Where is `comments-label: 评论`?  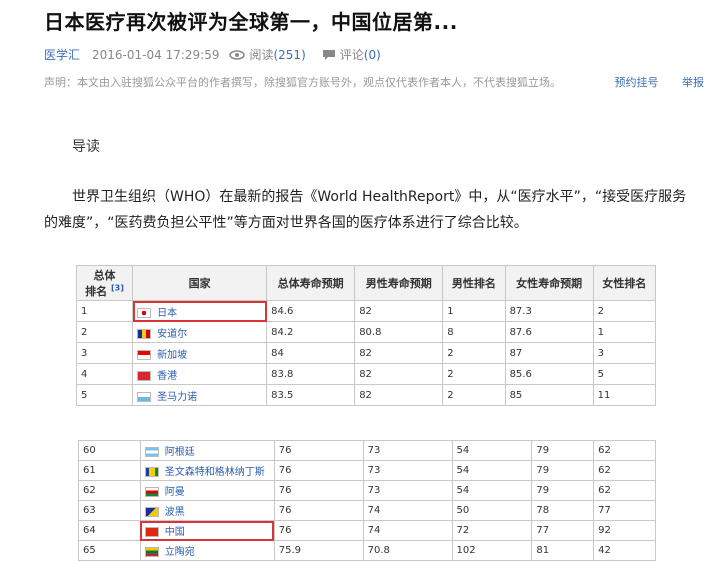
comments-label: 评论 is located at coordinates (351, 55).